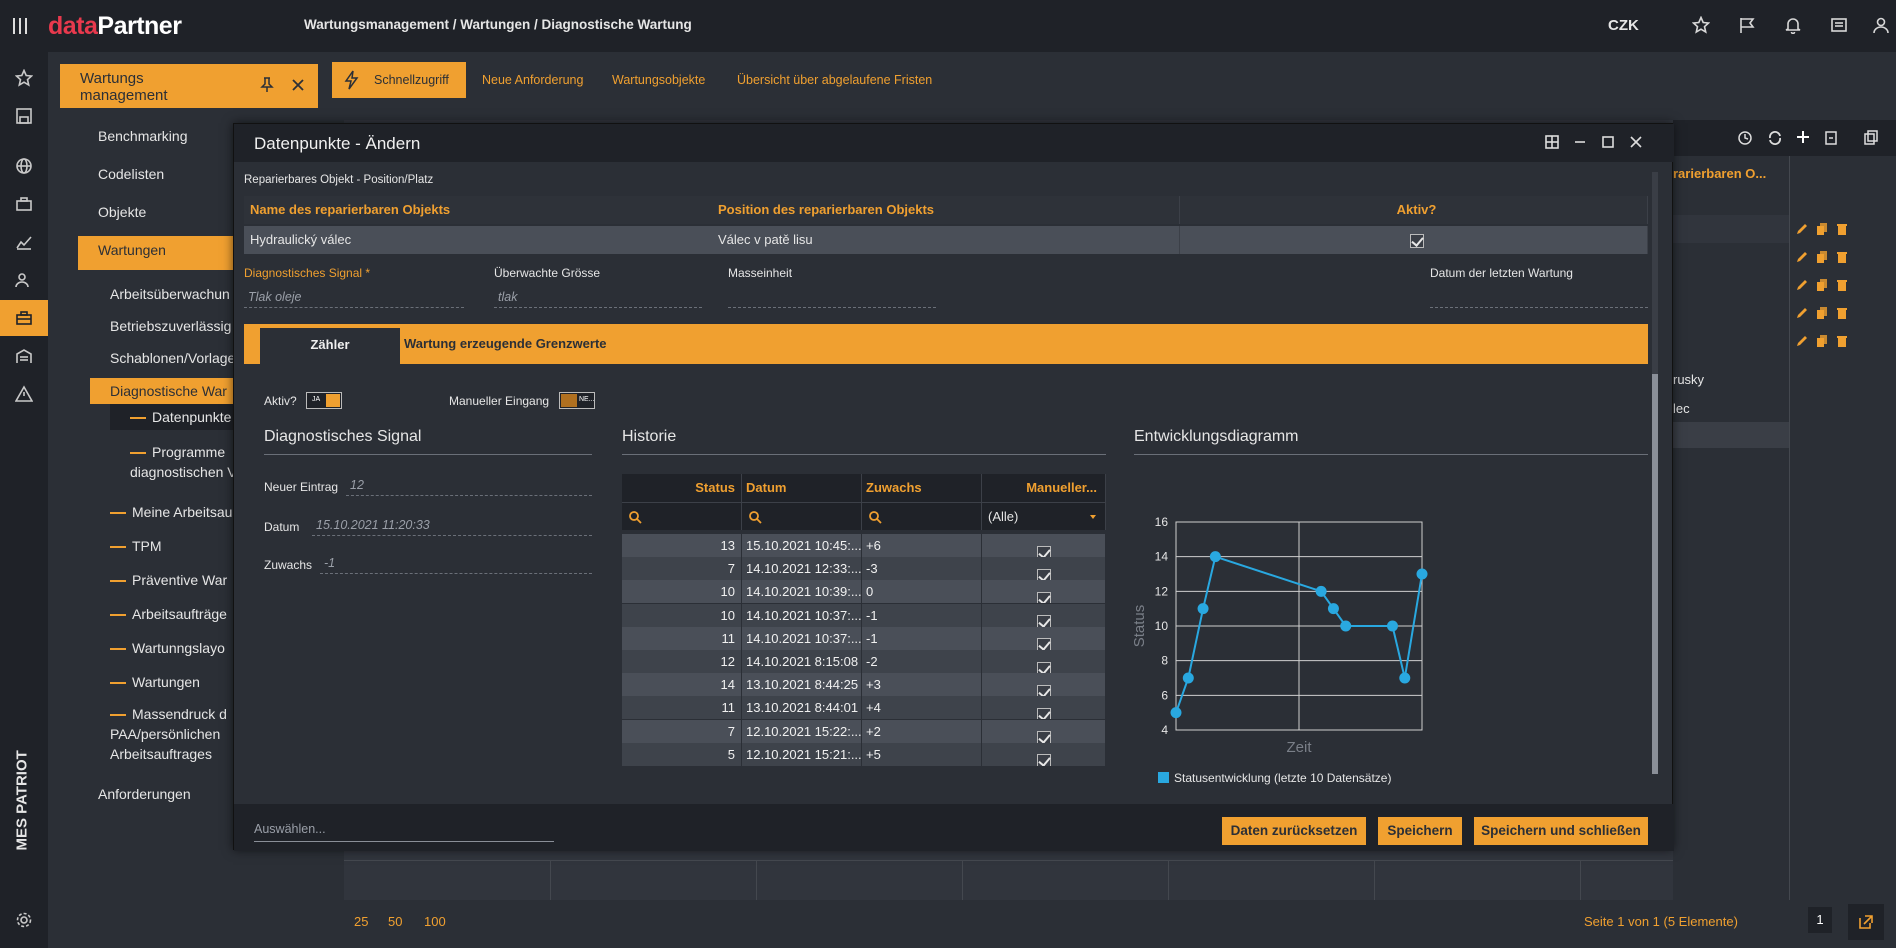  I want to click on sidebar-item-schablonen: Schablonen/Vorlage, so click(172, 358).